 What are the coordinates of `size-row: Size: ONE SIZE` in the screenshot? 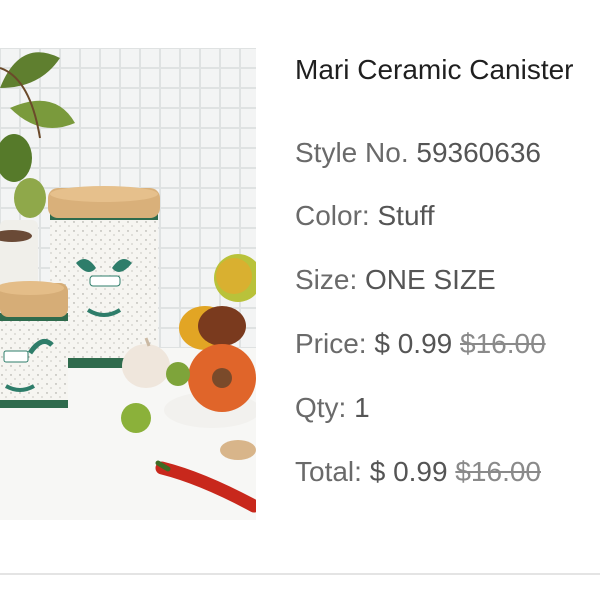 It's located at (395, 280).